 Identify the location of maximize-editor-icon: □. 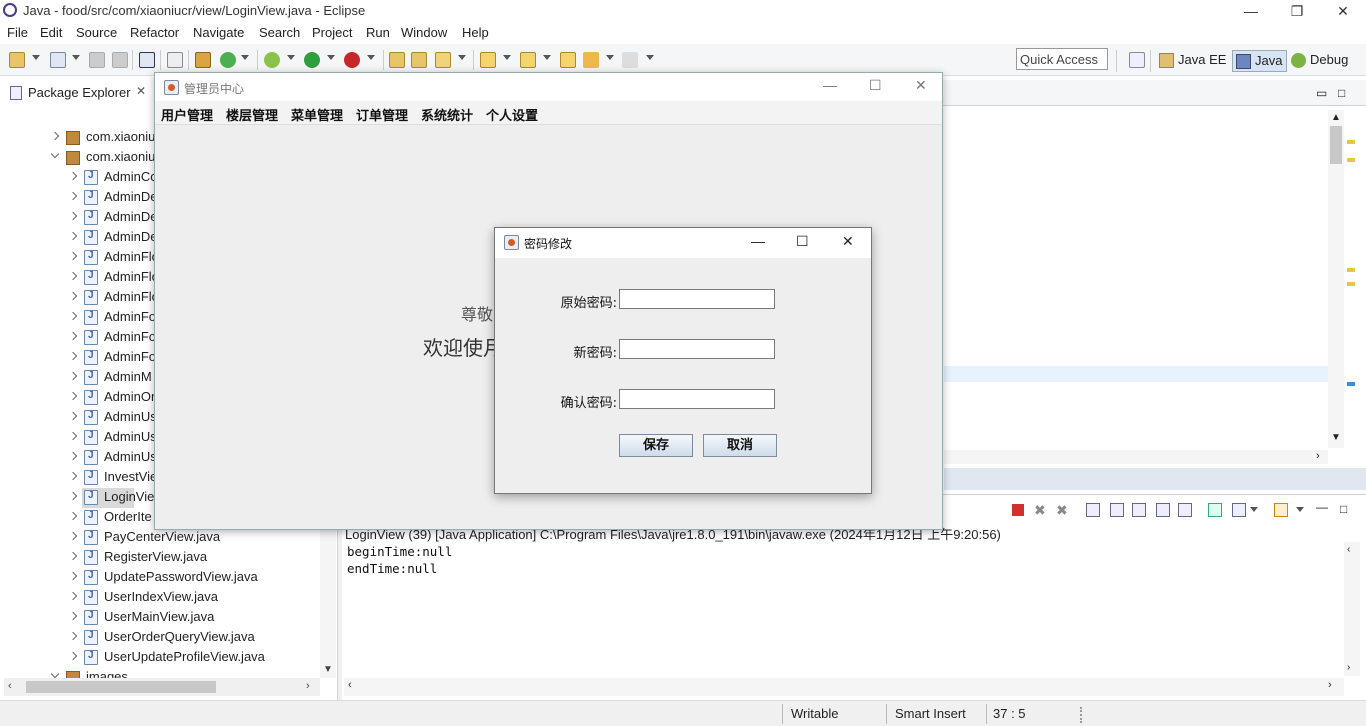
(1341, 93).